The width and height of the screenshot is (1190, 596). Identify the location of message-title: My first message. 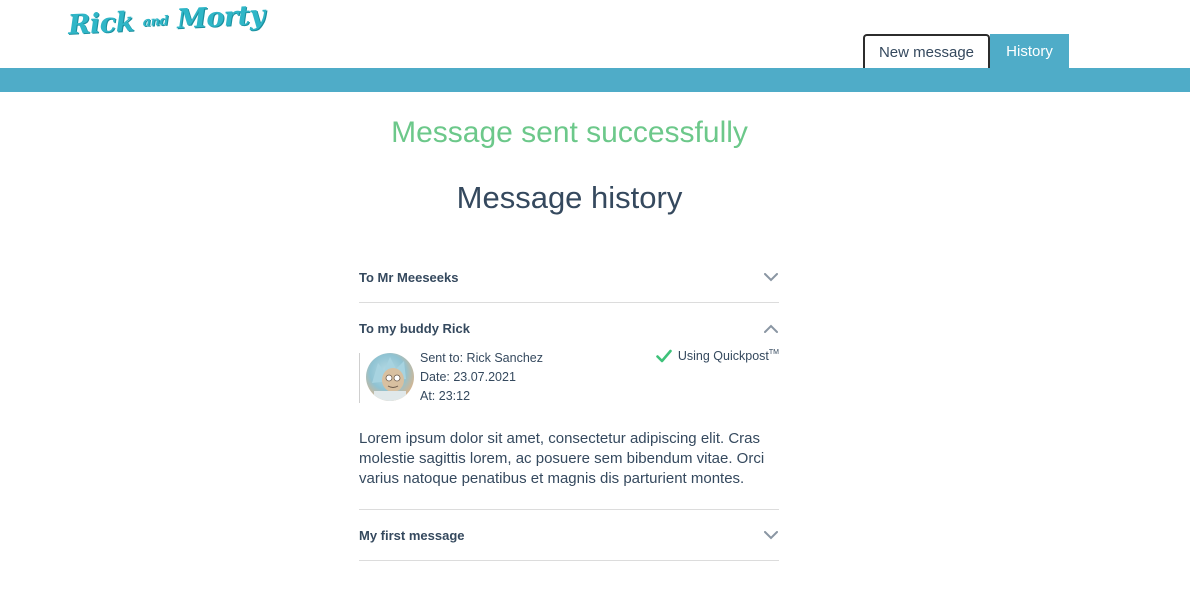
(412, 535).